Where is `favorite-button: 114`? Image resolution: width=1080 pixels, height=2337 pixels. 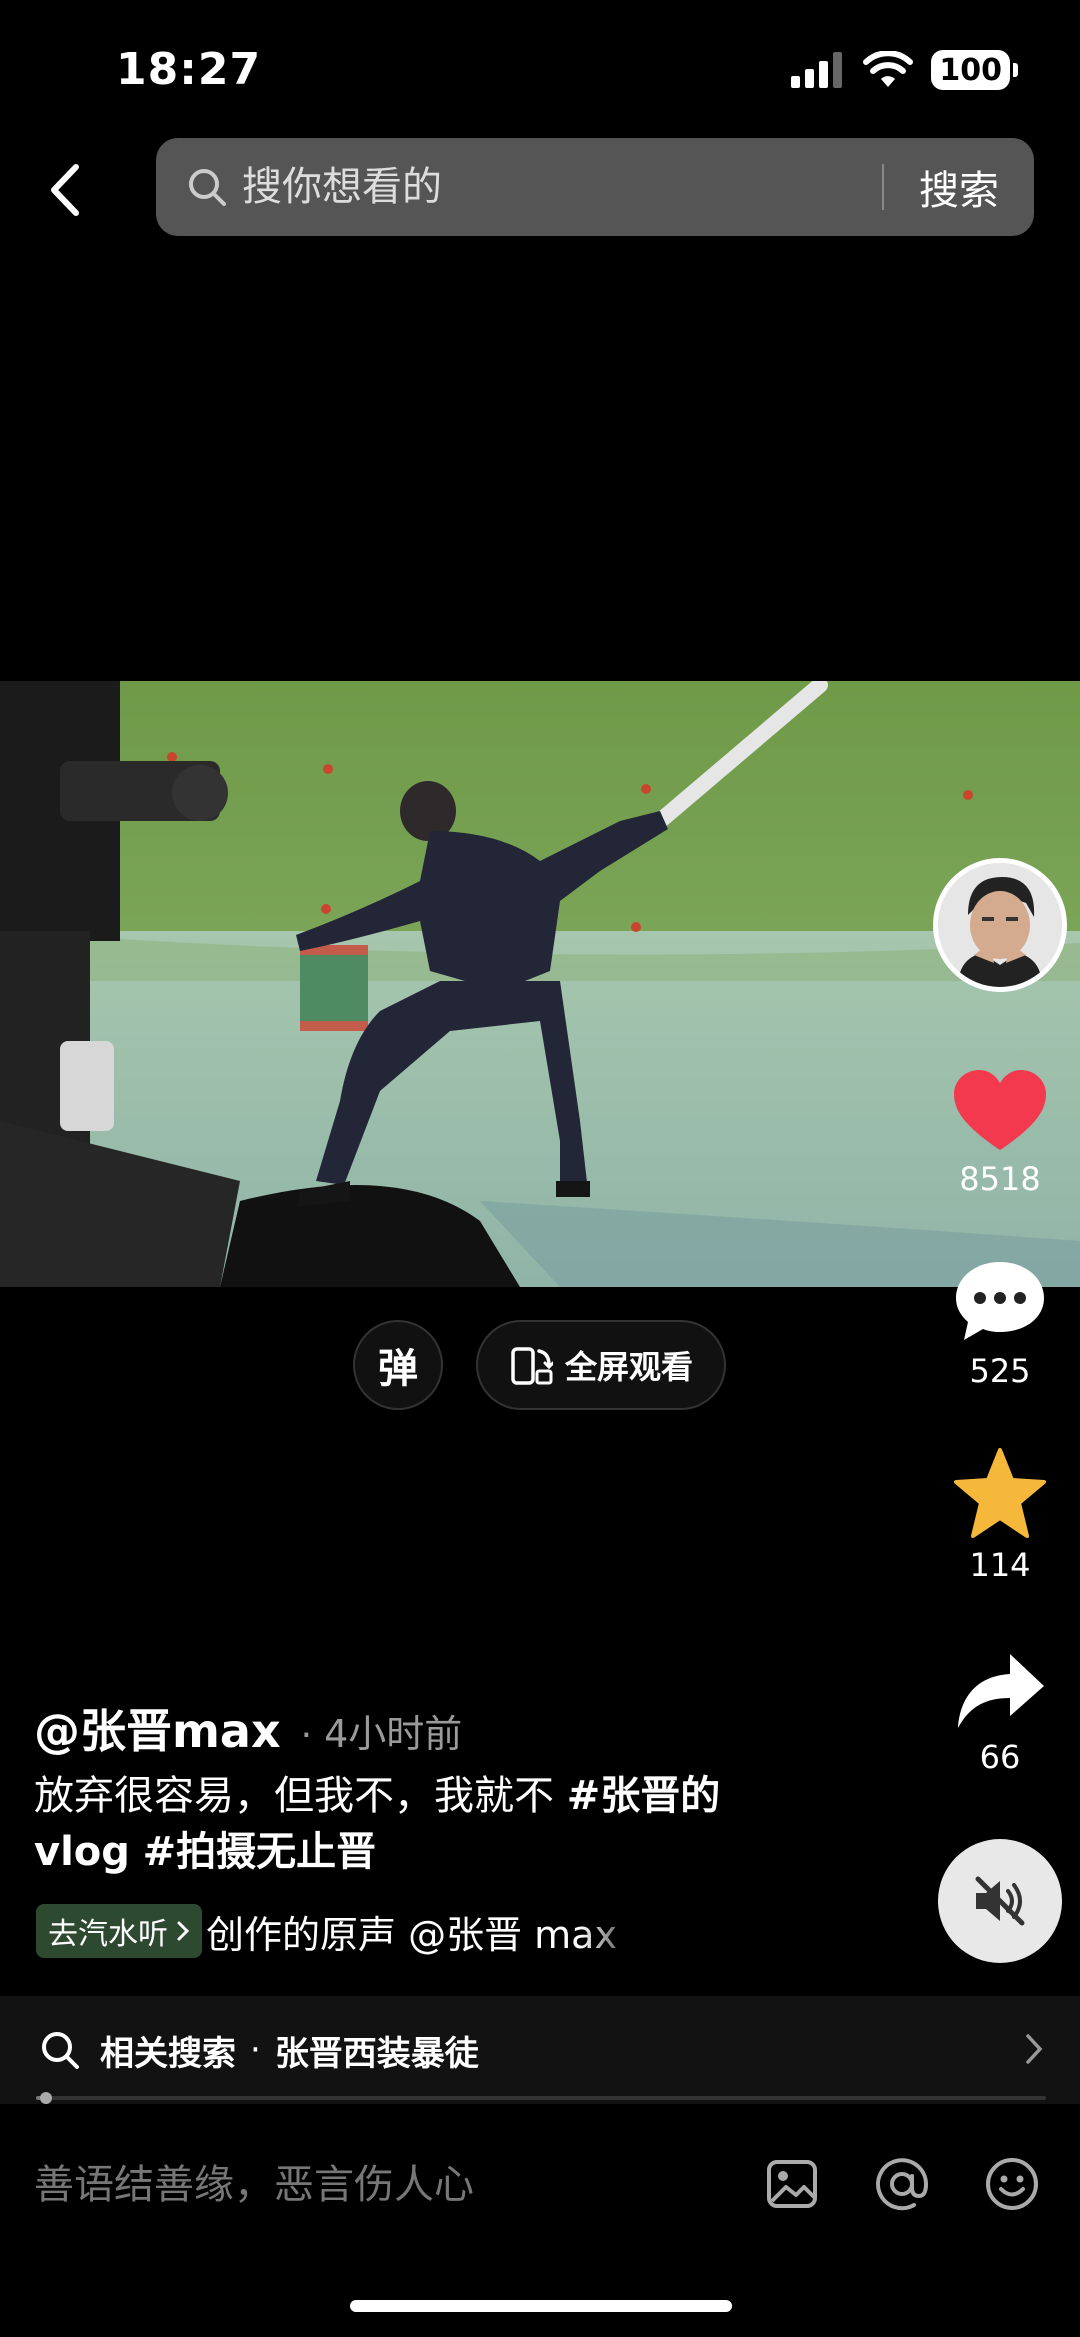 favorite-button: 114 is located at coordinates (1000, 1516).